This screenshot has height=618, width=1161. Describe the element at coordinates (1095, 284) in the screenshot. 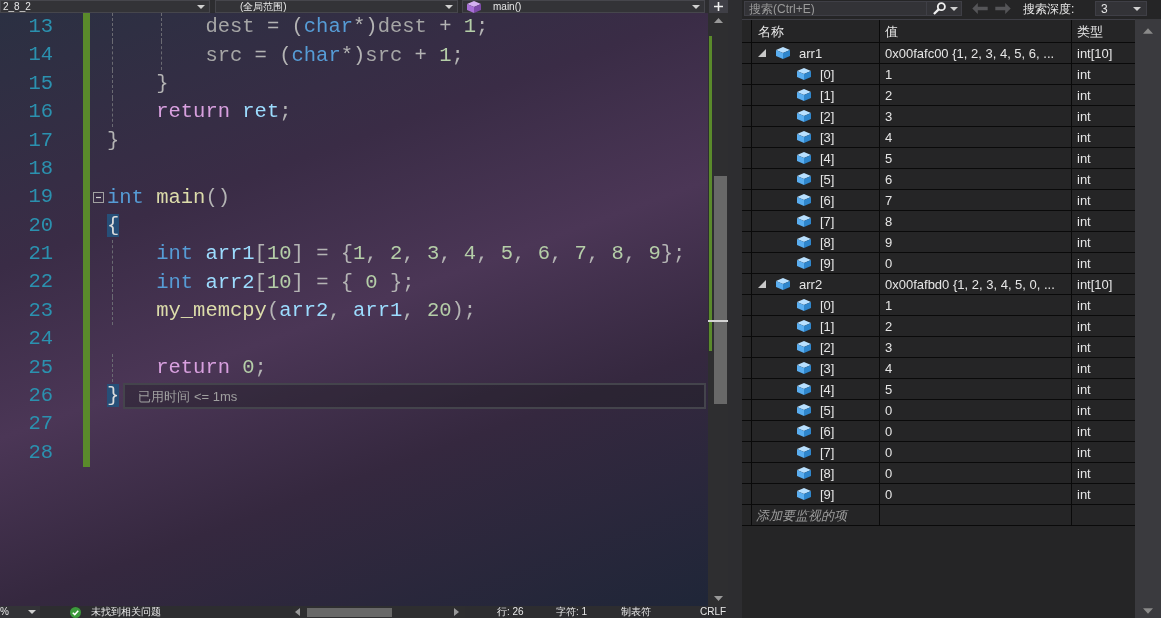

I see `variable-type: int[10]` at that location.